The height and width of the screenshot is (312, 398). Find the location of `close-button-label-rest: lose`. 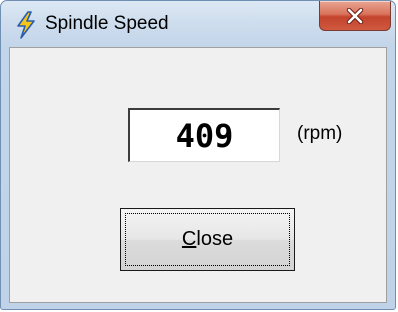

close-button-label-rest: lose is located at coordinates (215, 239).